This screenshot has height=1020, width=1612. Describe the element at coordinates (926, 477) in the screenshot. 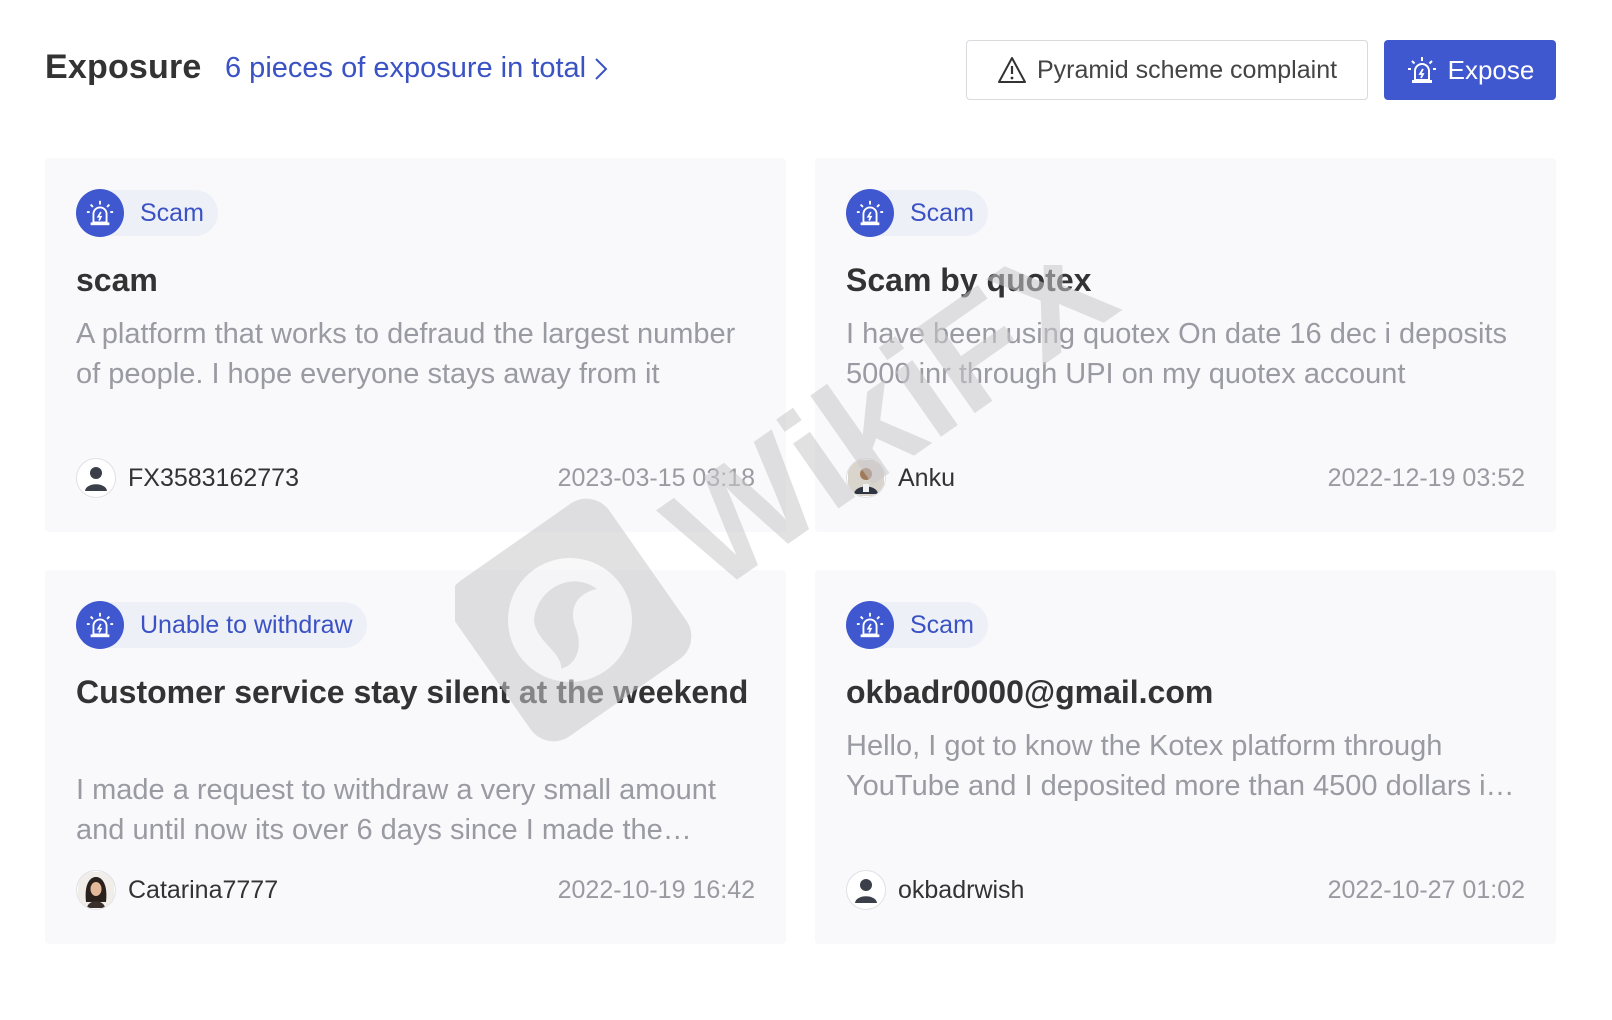

I see `username: Anku` at that location.